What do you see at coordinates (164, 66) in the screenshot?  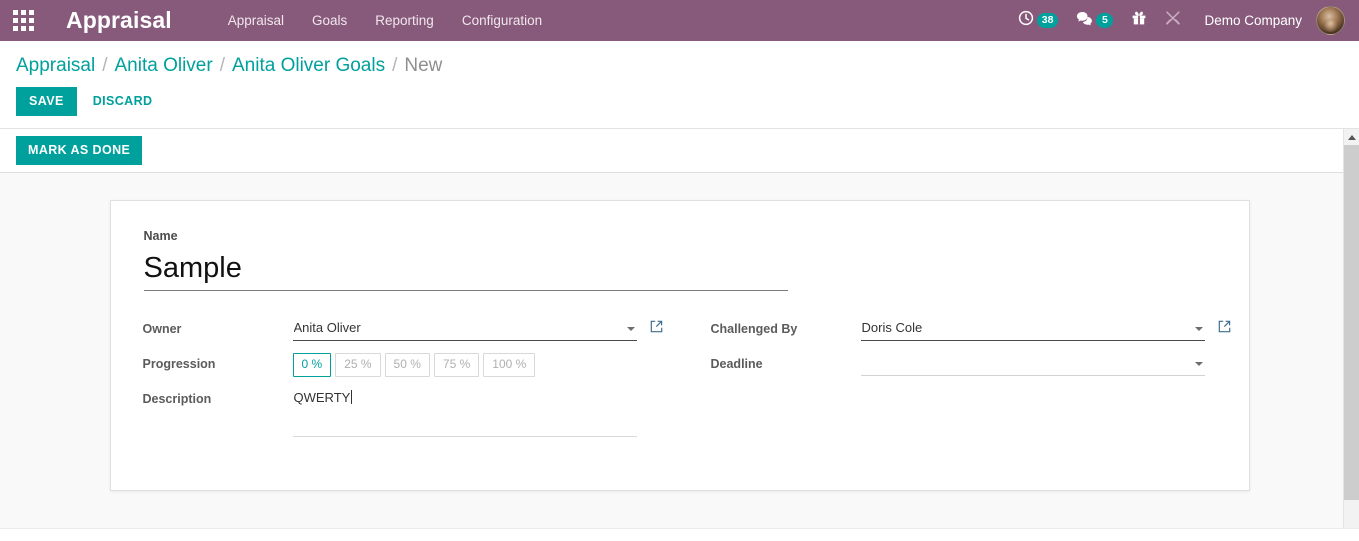 I see `breadcrumb-item-anita-oliver: Anita Oliver` at bounding box center [164, 66].